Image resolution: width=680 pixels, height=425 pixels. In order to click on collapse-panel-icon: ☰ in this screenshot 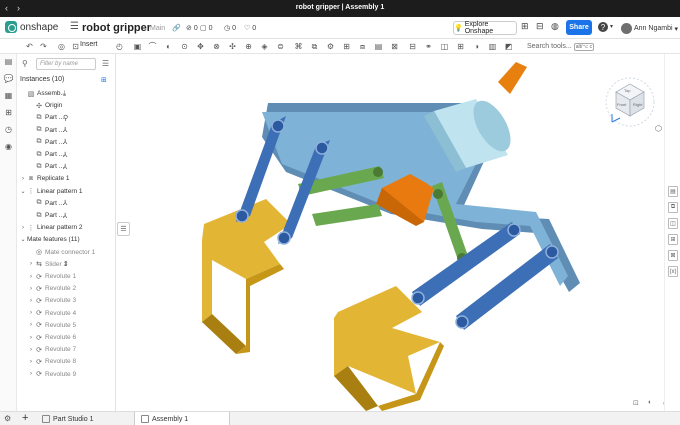, I will do `click(123, 229)`.